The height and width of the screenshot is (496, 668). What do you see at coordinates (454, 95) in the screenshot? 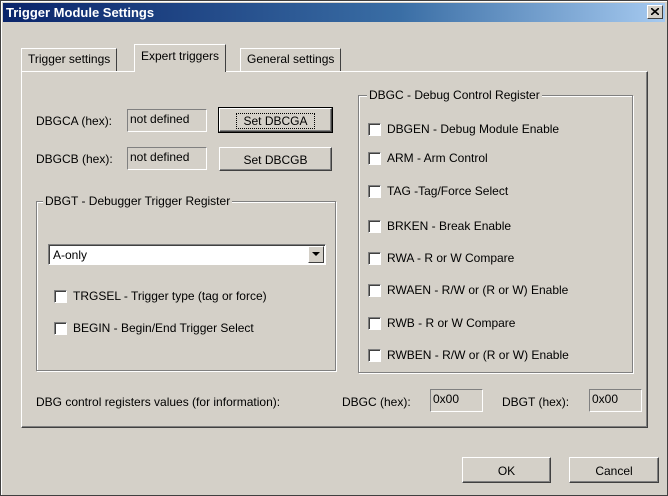
I see `dbgc-group-title: DBGC - Debug Control Register` at bounding box center [454, 95].